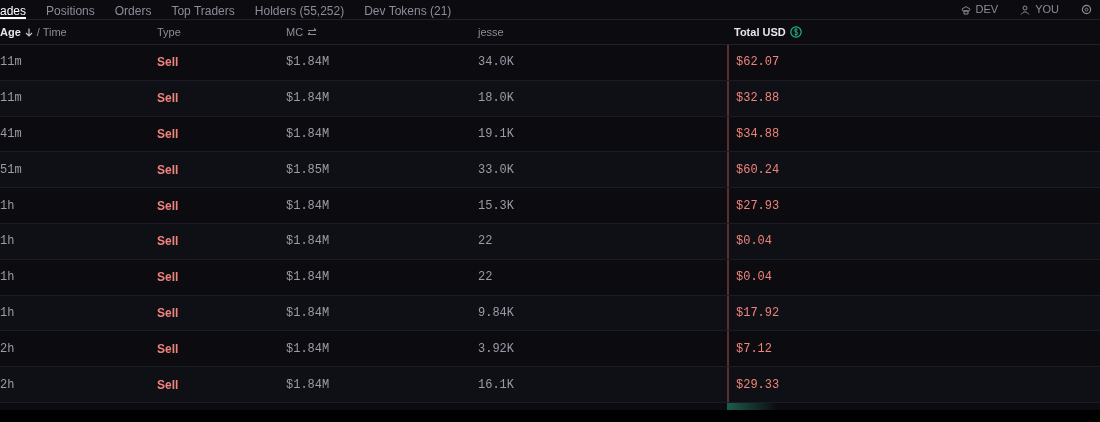 This screenshot has width=1100, height=422. I want to click on dollar-coin-icon, so click(795, 32).